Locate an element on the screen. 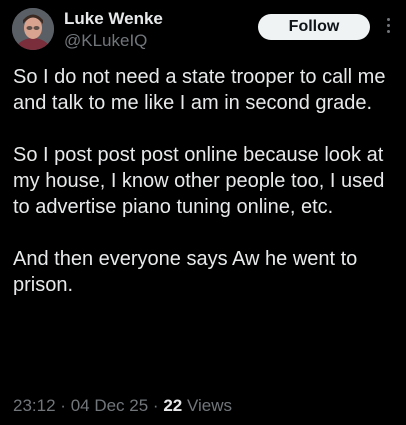 The height and width of the screenshot is (425, 406). tweet-meta: 23:12 · 04 Dec 25 · 22 Views is located at coordinates (122, 406).